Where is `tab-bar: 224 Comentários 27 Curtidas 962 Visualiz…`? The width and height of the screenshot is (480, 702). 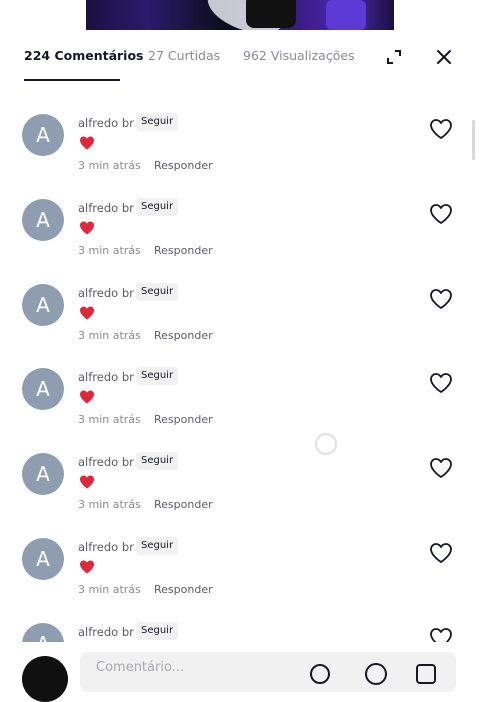 tab-bar: 224 Comentários 27 Curtidas 962 Visualiz… is located at coordinates (240, 58).